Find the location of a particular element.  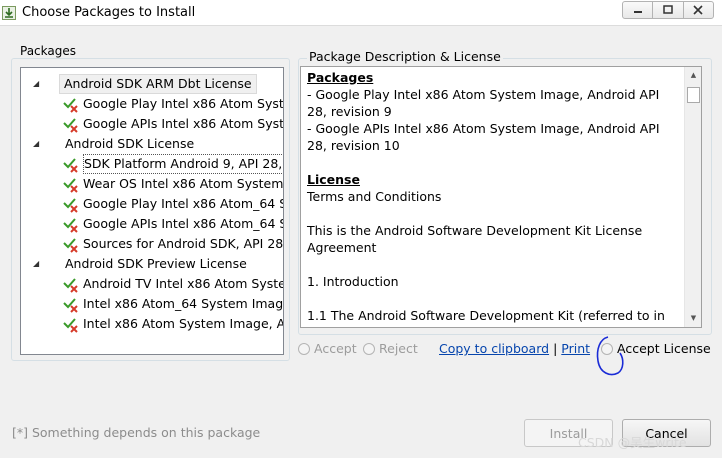

tree-item: Android TV Intel x86 Atom System Image is located at coordinates (152, 284).